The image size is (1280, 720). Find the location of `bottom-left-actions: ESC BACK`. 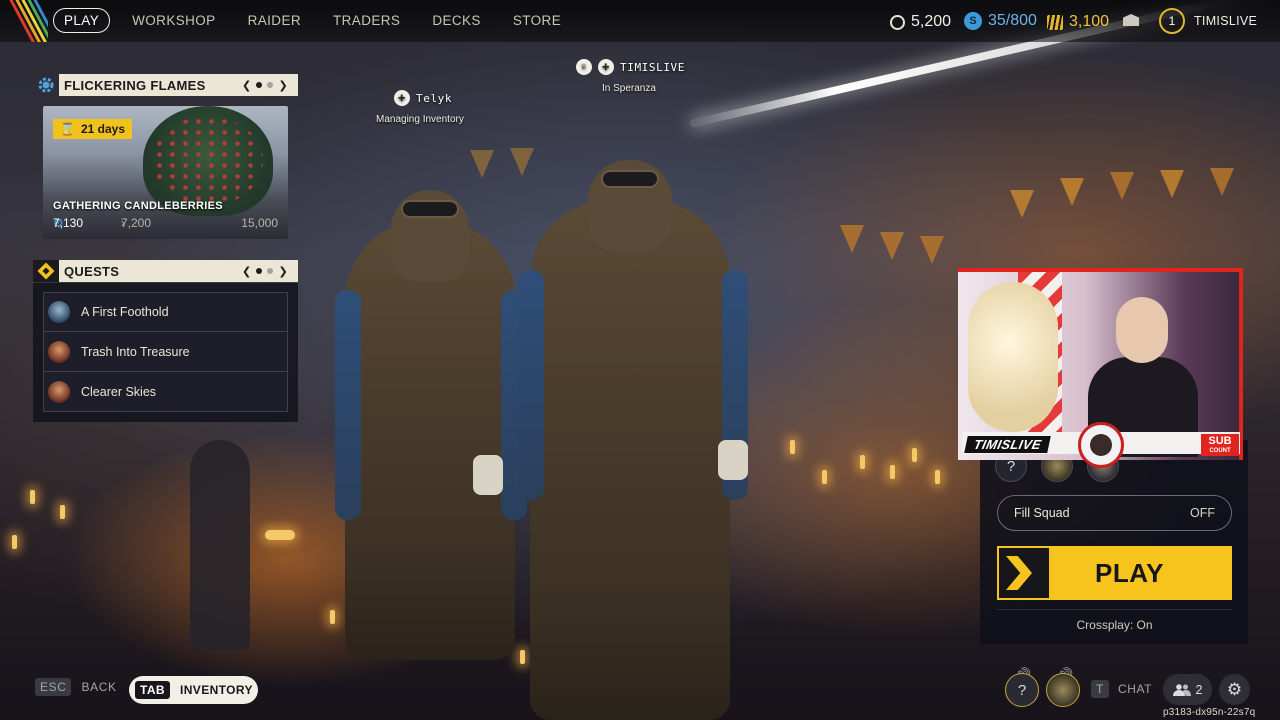

bottom-left-actions: ESC BACK is located at coordinates (76, 687).